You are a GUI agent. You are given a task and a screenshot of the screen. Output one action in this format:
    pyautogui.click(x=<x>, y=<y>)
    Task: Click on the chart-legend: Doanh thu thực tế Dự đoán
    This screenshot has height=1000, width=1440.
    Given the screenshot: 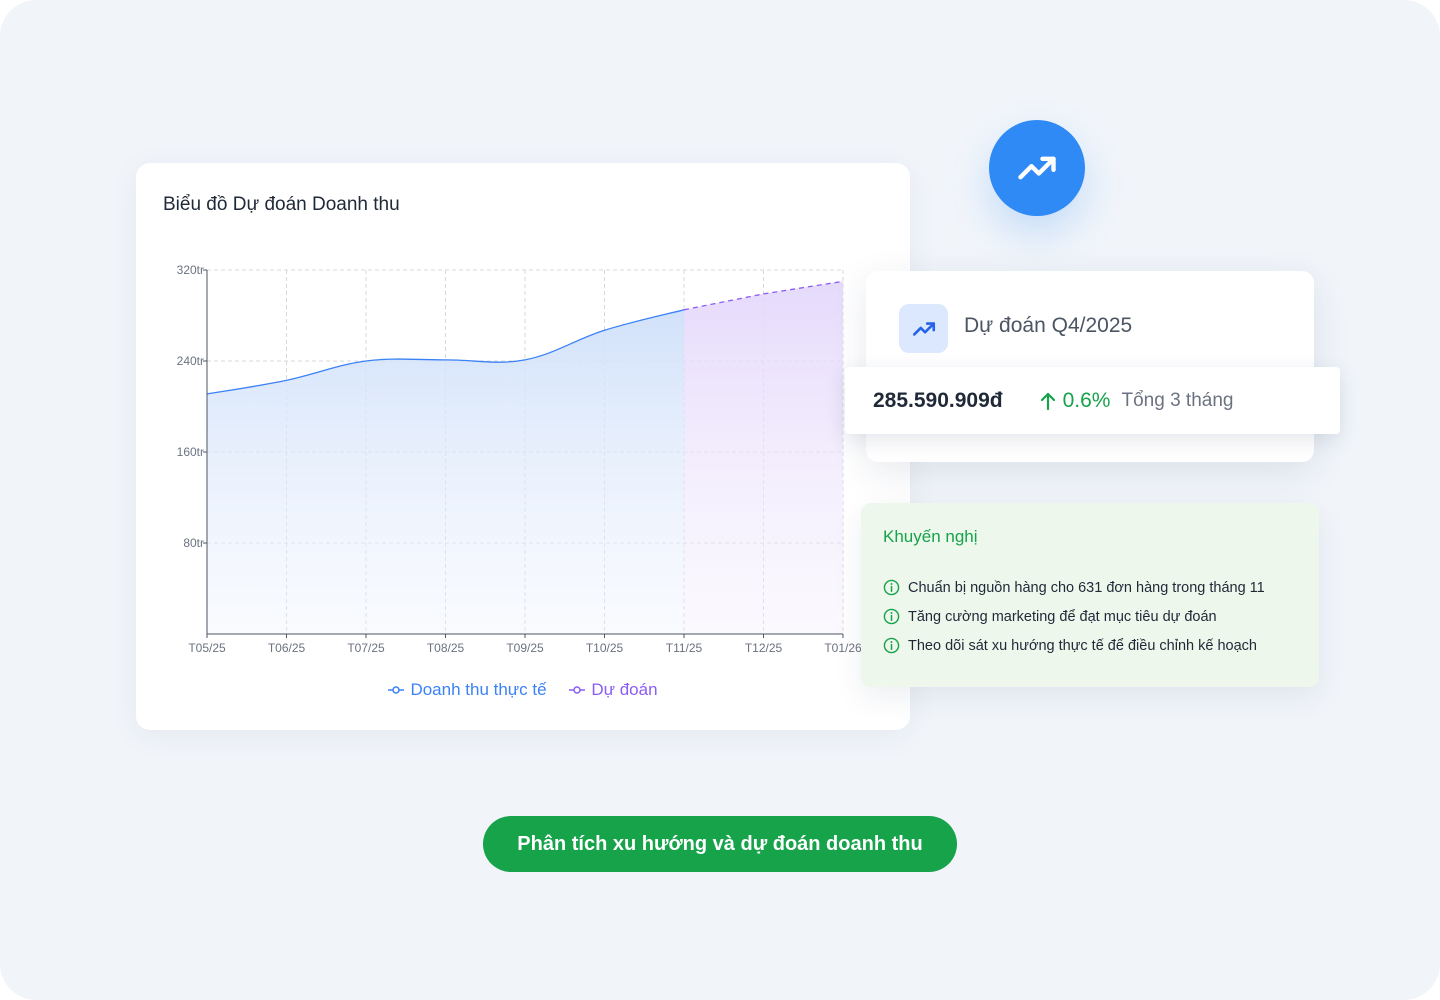 What is the action you would take?
    pyautogui.click(x=523, y=690)
    